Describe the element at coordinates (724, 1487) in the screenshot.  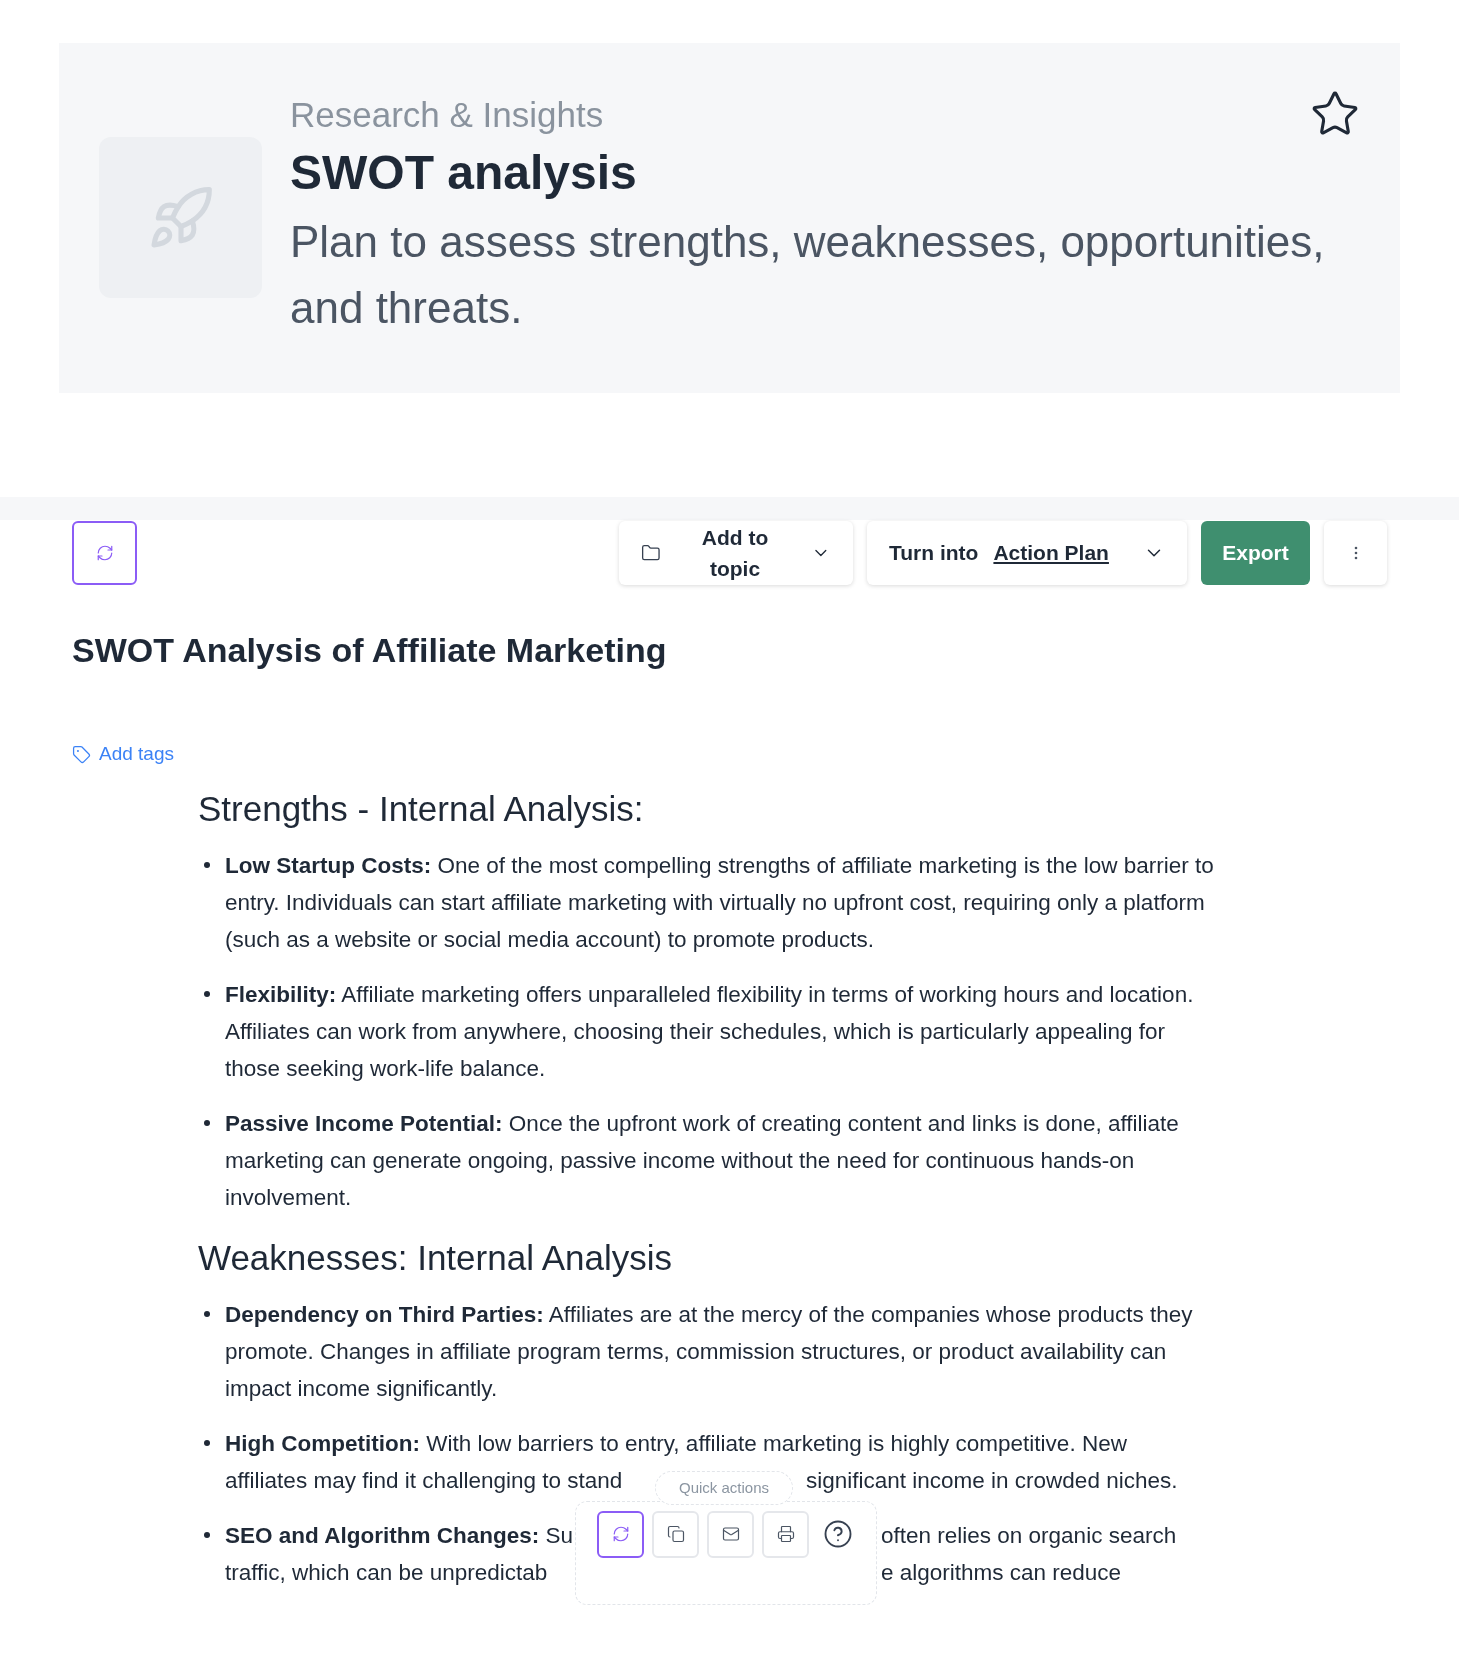
I see `quick-actions-label: Quick actions` at that location.